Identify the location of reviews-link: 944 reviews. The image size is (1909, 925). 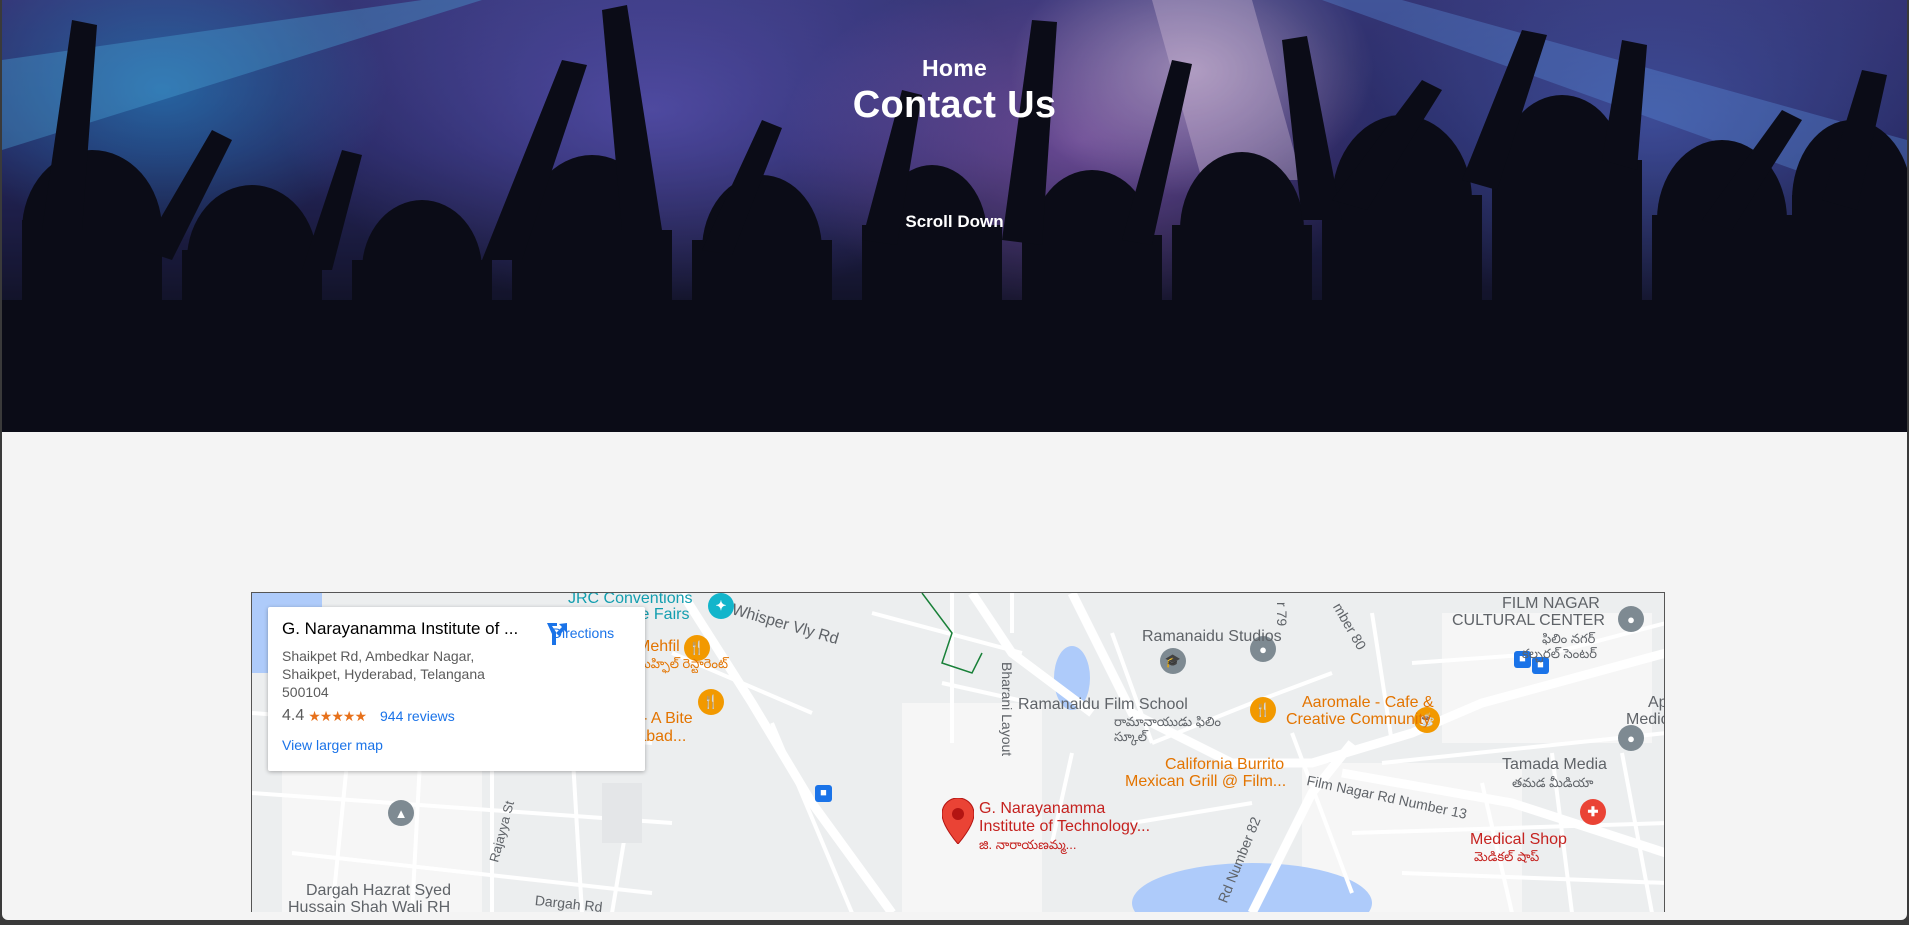
(417, 716).